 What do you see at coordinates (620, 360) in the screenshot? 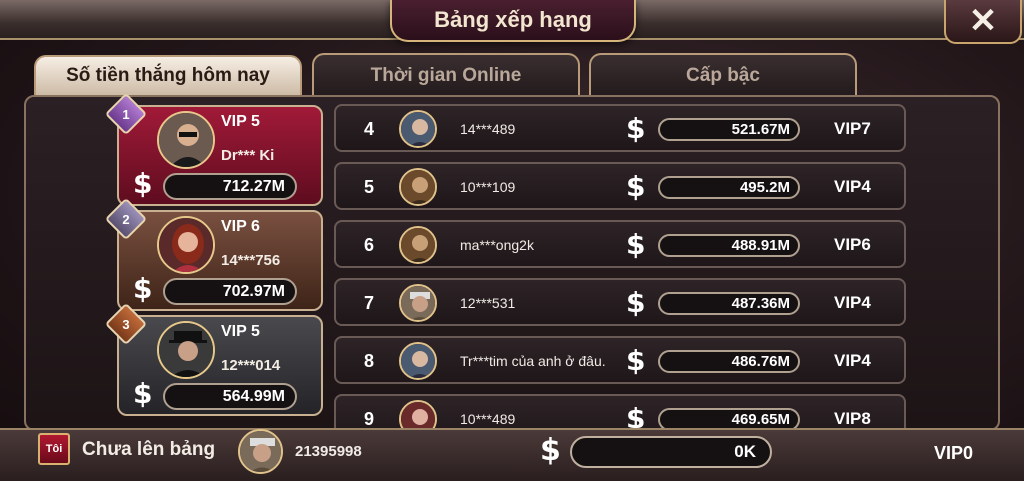
I see `ranking-row: 8 Tr***tim của anh ở đâu. $ 486.76M VIP4` at bounding box center [620, 360].